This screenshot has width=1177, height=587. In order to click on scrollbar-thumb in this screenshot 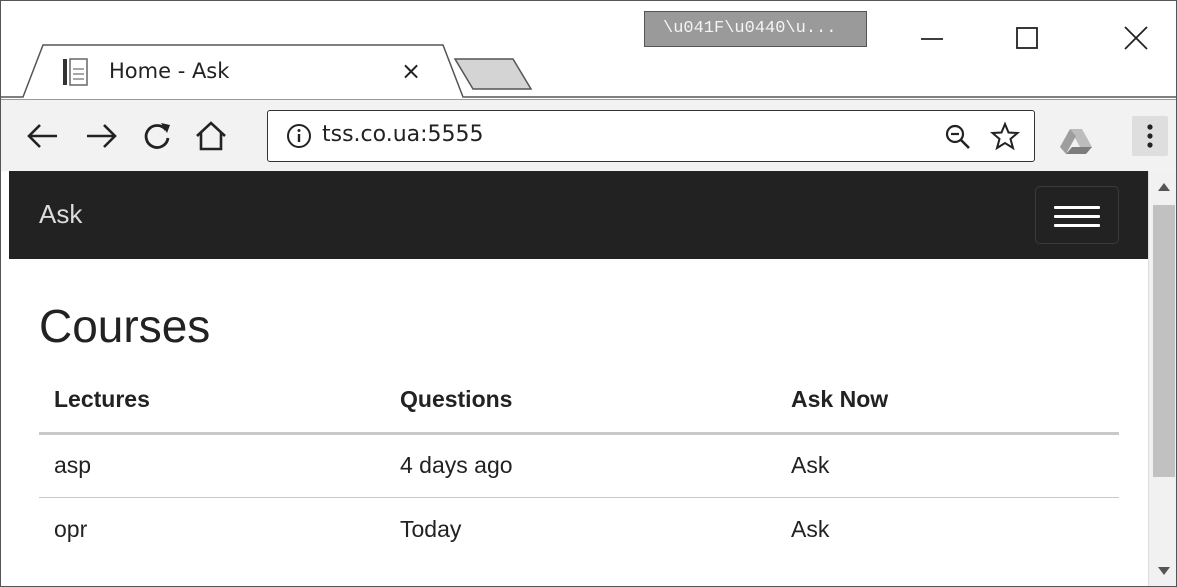, I will do `click(1164, 341)`.